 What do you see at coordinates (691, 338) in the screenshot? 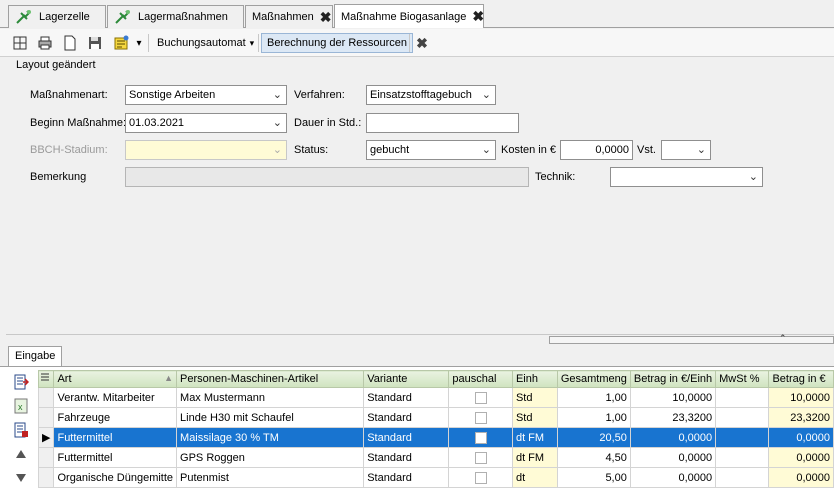
I see `panel-splitter: ⌃` at bounding box center [691, 338].